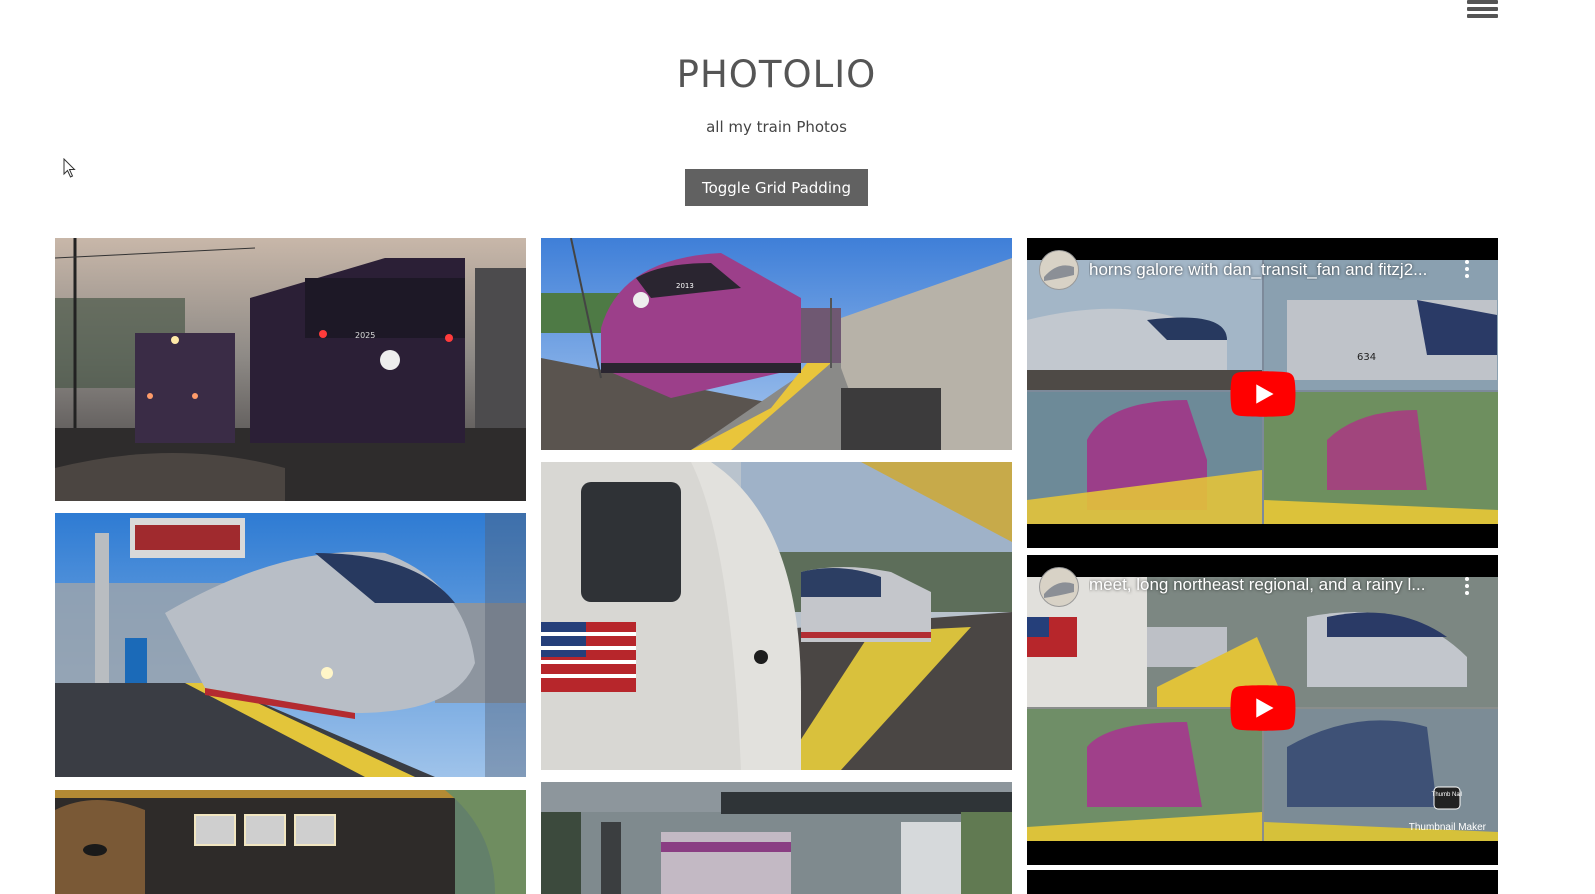  Describe the element at coordinates (290, 842) in the screenshot. I see `photo-painted-locomotive-pharaoh` at that location.